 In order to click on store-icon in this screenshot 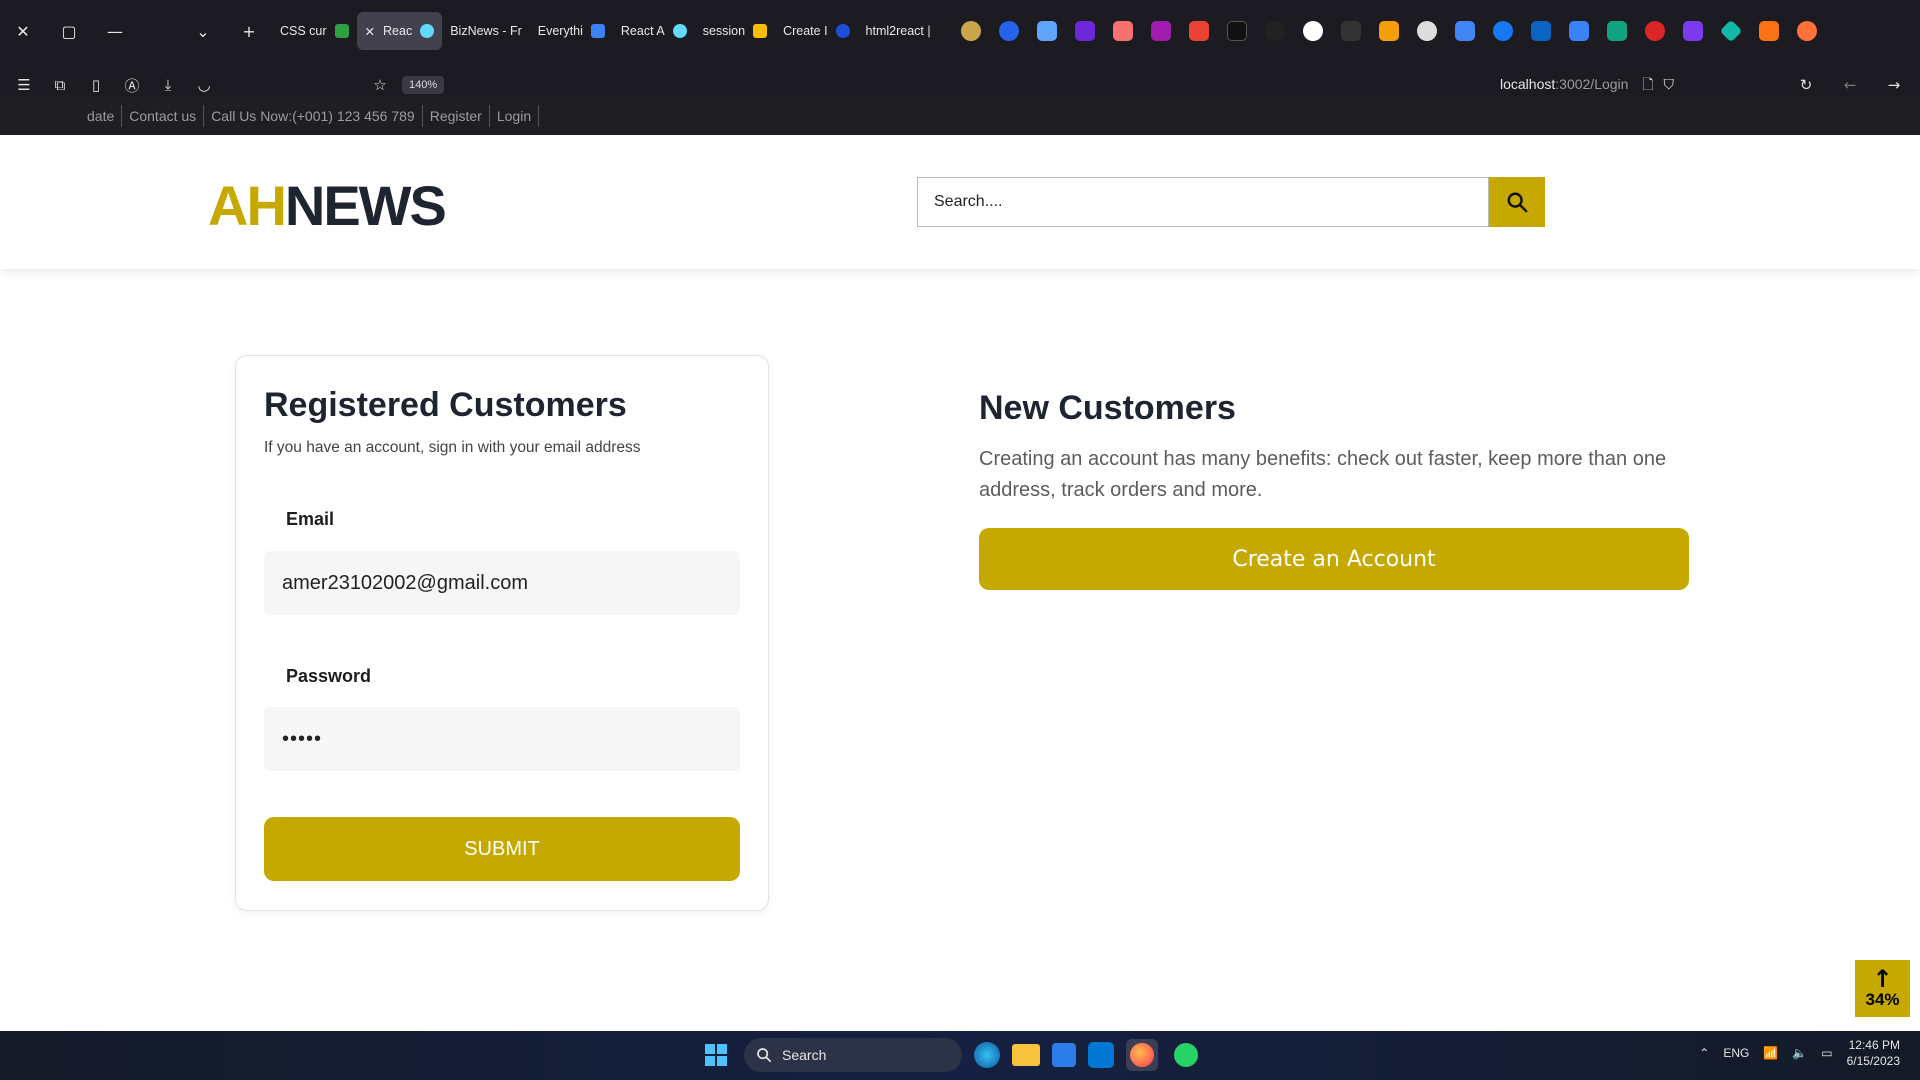, I will do `click(1064, 1055)`.